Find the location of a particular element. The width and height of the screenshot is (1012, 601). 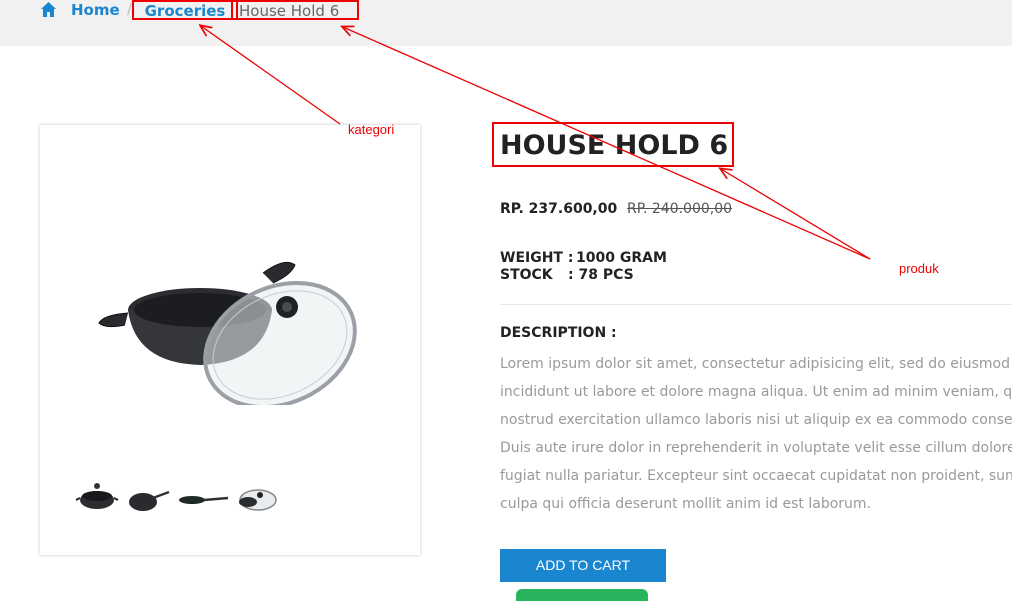

breadcrumb-category-link: Groceries is located at coordinates (185, 10).